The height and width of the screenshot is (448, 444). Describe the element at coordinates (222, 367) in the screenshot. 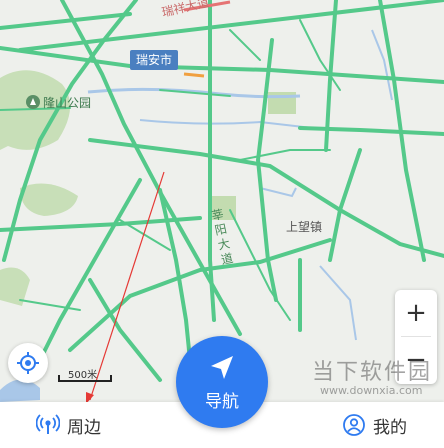

I see `navigation-arrow-icon` at that location.